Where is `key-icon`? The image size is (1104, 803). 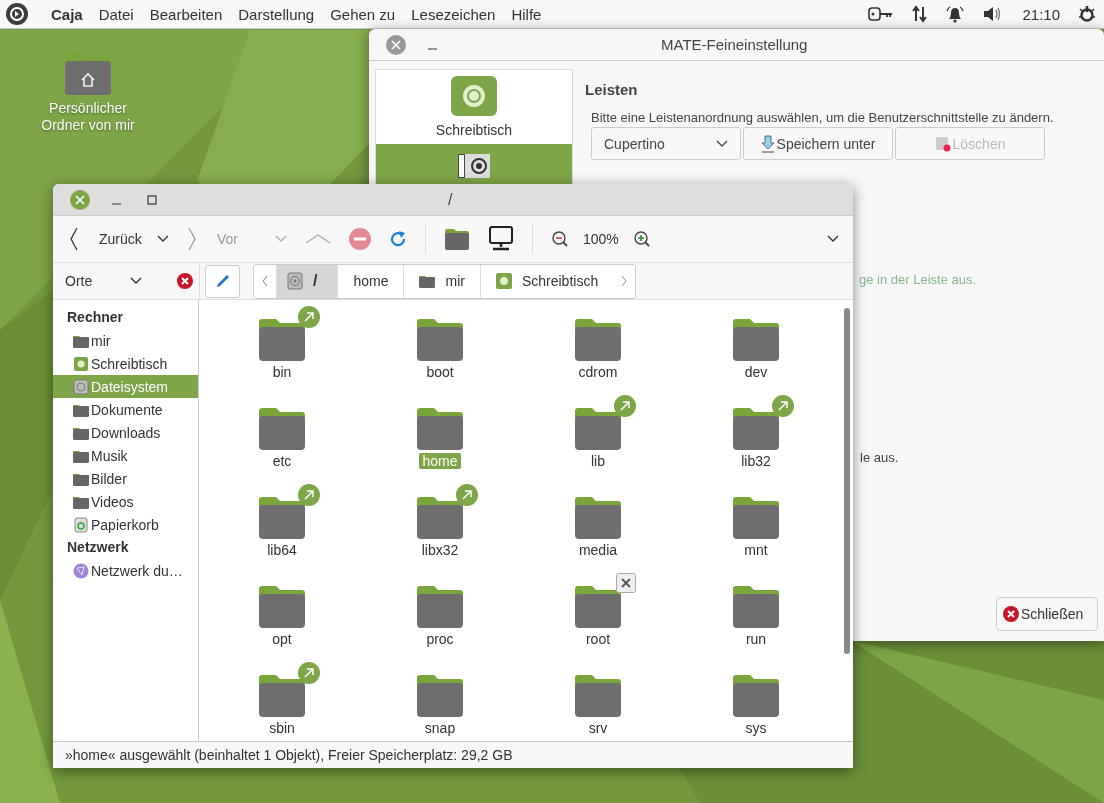 key-icon is located at coordinates (881, 14).